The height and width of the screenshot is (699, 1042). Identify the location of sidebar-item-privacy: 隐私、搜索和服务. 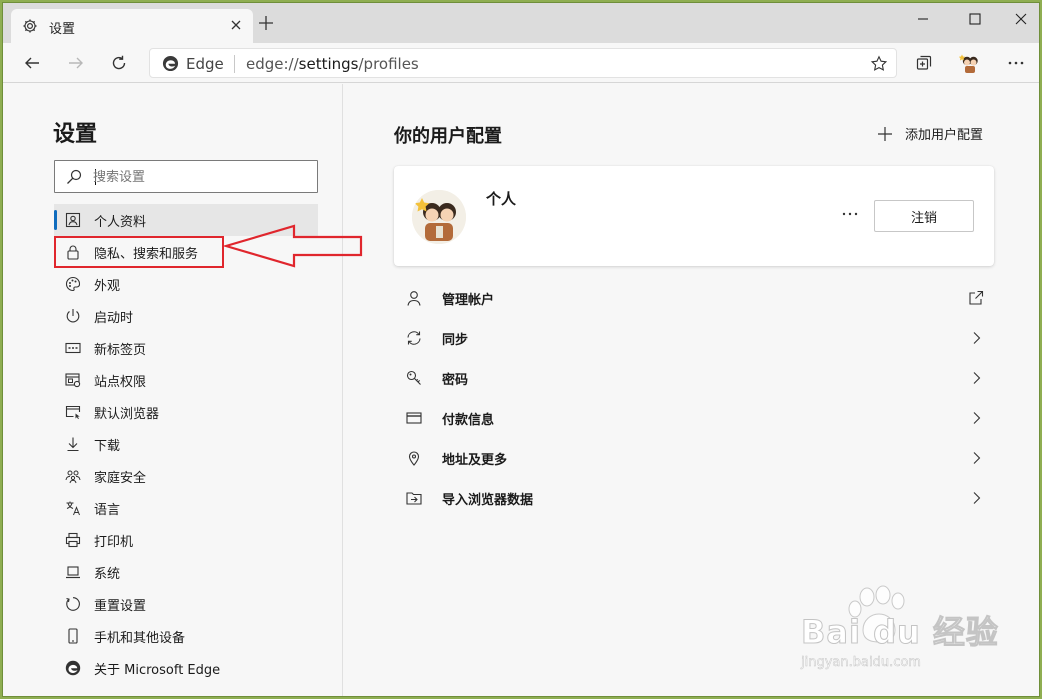
(139, 252).